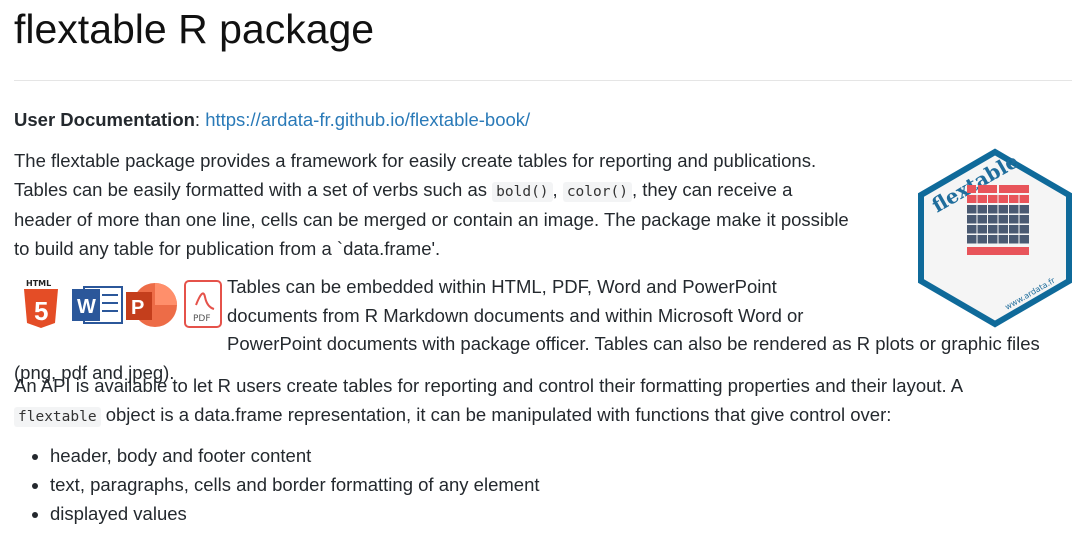 The height and width of the screenshot is (546, 1090). Describe the element at coordinates (104, 119) in the screenshot. I see `doc-label: User Documentation` at that location.